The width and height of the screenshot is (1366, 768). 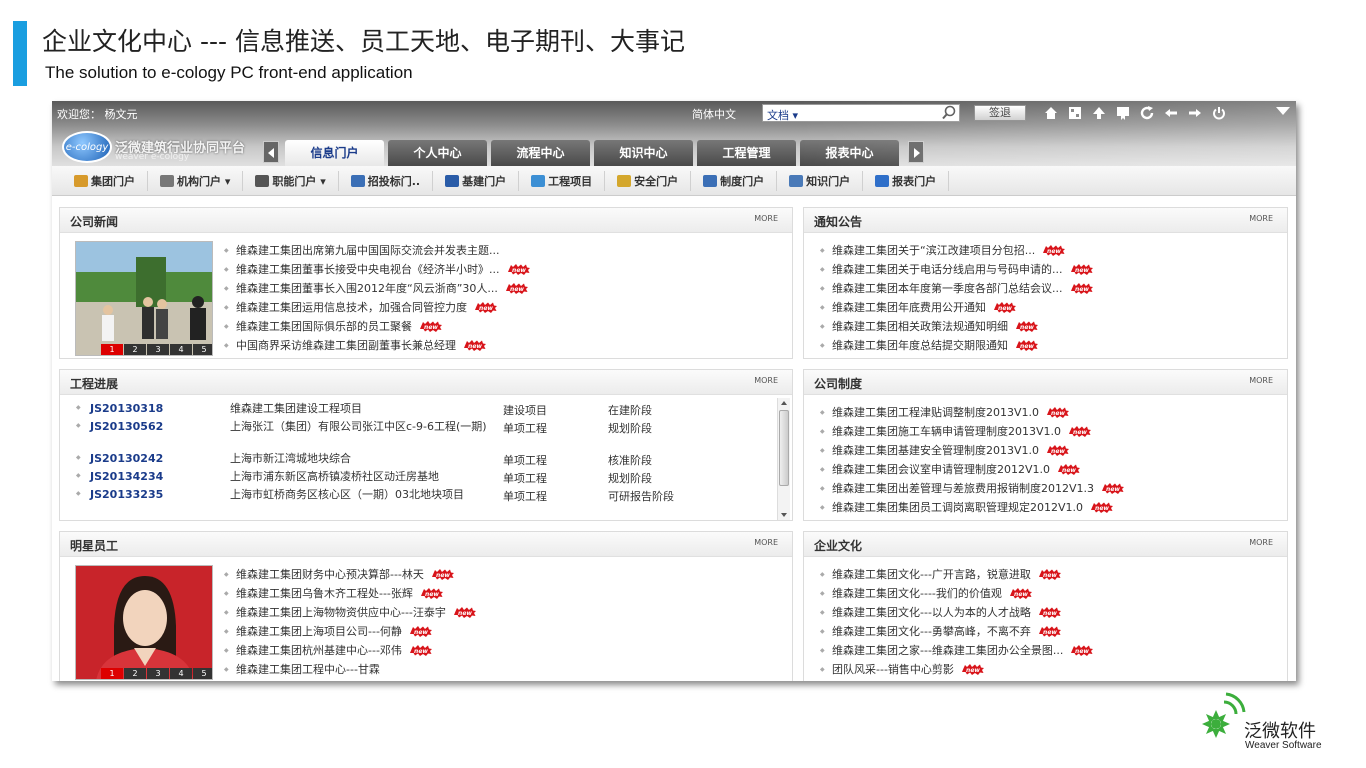 What do you see at coordinates (196, 180) in the screenshot?
I see `sub-nav-item: 机构门户 ▾` at bounding box center [196, 180].